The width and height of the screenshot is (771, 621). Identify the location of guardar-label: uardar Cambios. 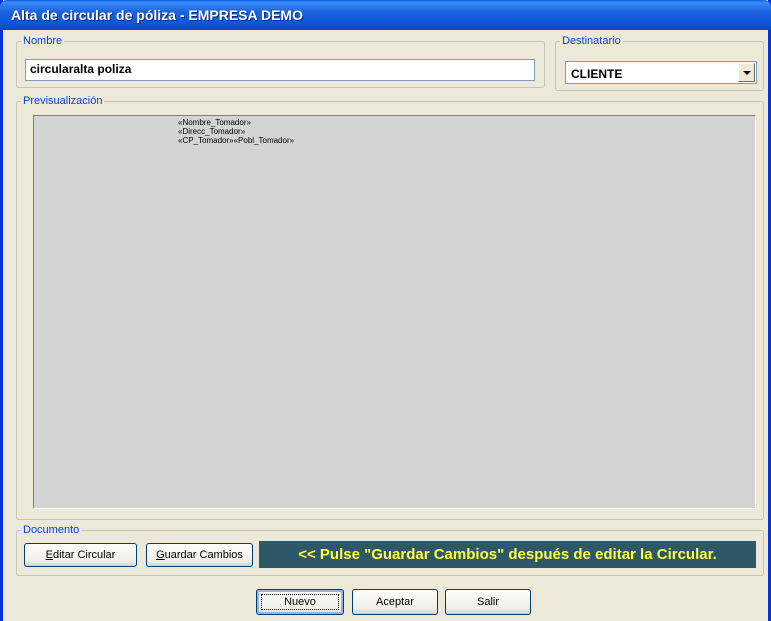
(203, 555).